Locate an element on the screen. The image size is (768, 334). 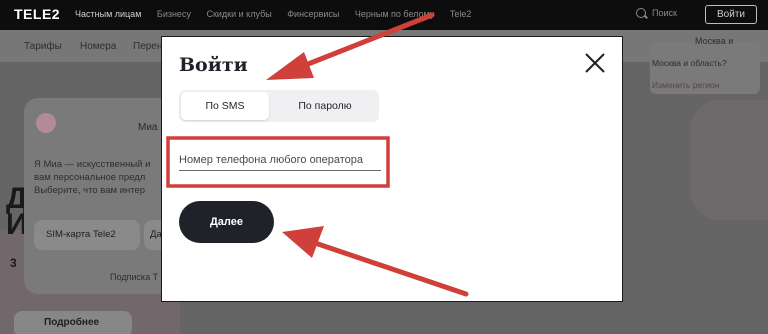
assistant-name: Миа is located at coordinates (148, 127).